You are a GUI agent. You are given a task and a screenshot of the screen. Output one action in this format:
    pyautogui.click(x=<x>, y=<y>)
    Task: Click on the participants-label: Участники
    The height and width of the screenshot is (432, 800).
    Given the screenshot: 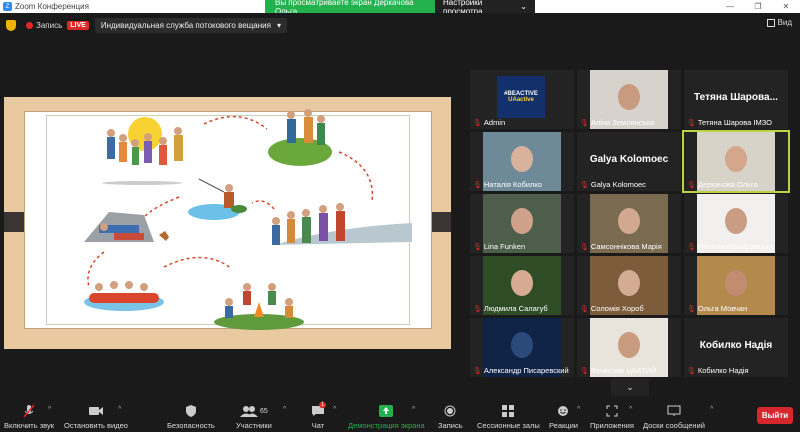 What is the action you would take?
    pyautogui.click(x=254, y=425)
    